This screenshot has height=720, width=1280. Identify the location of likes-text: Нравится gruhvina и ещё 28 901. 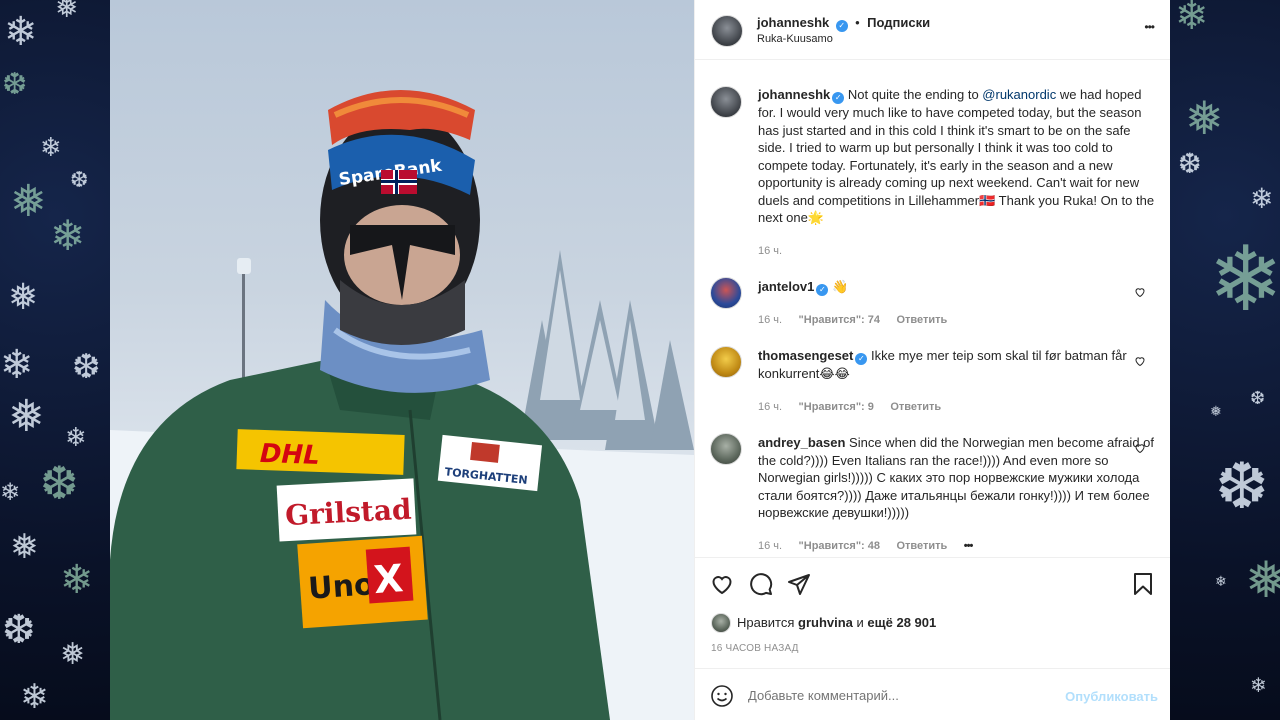
(836, 622).